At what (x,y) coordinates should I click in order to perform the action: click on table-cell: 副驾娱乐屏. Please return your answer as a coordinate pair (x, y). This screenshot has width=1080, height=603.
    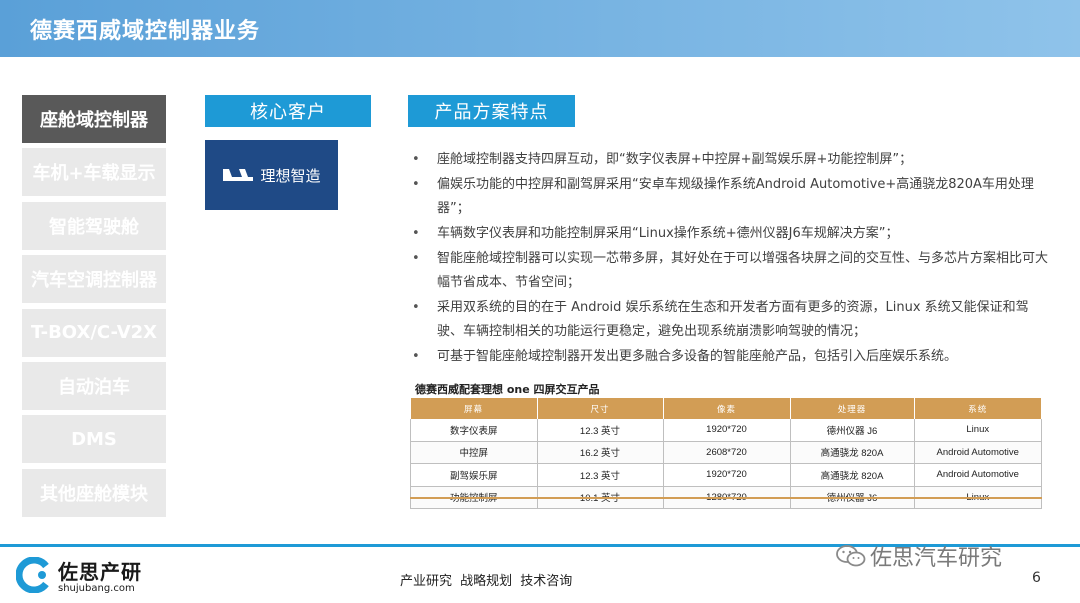
    Looking at the image, I should click on (474, 475).